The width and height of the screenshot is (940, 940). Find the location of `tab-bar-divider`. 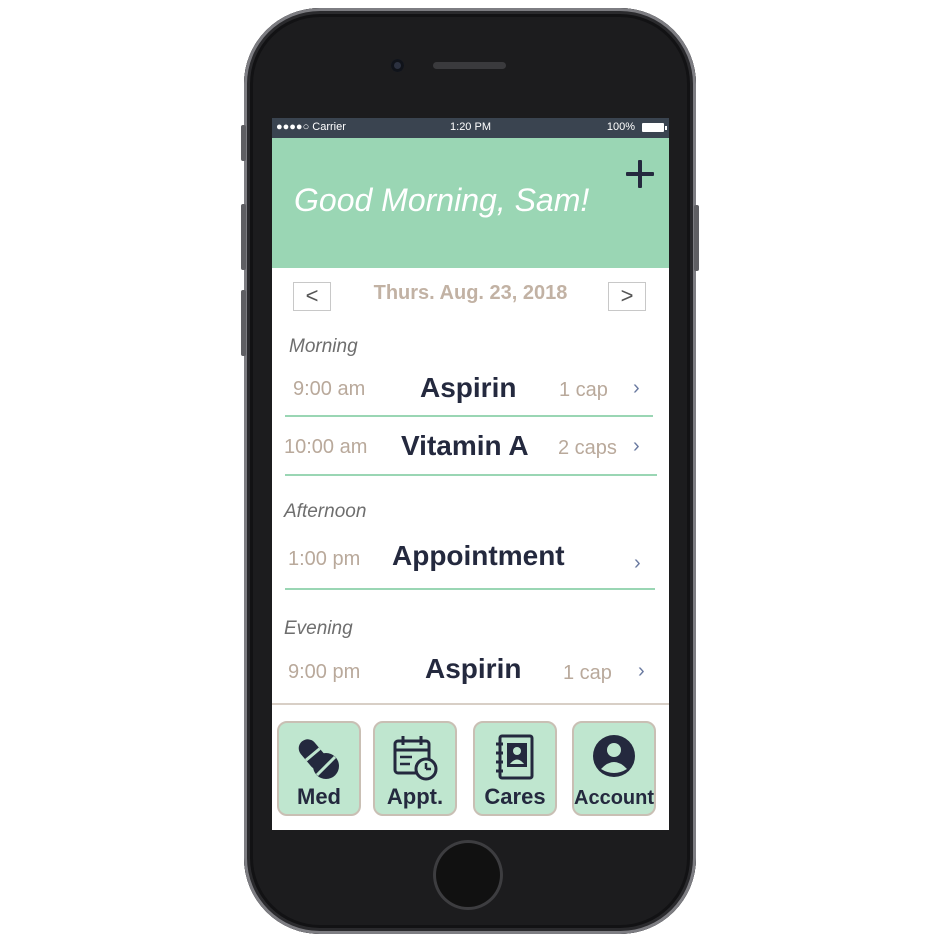

tab-bar-divider is located at coordinates (470, 704).